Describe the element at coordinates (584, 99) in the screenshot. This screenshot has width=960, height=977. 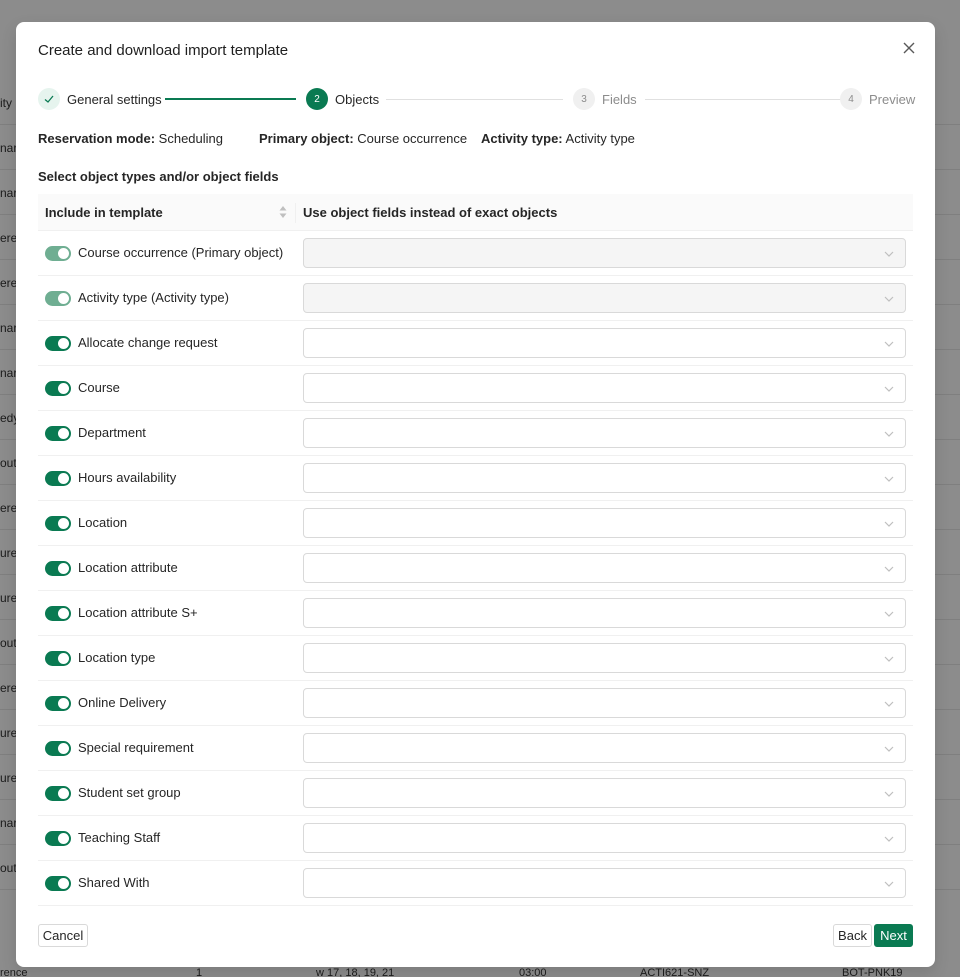
I see `step-number: 3` at that location.